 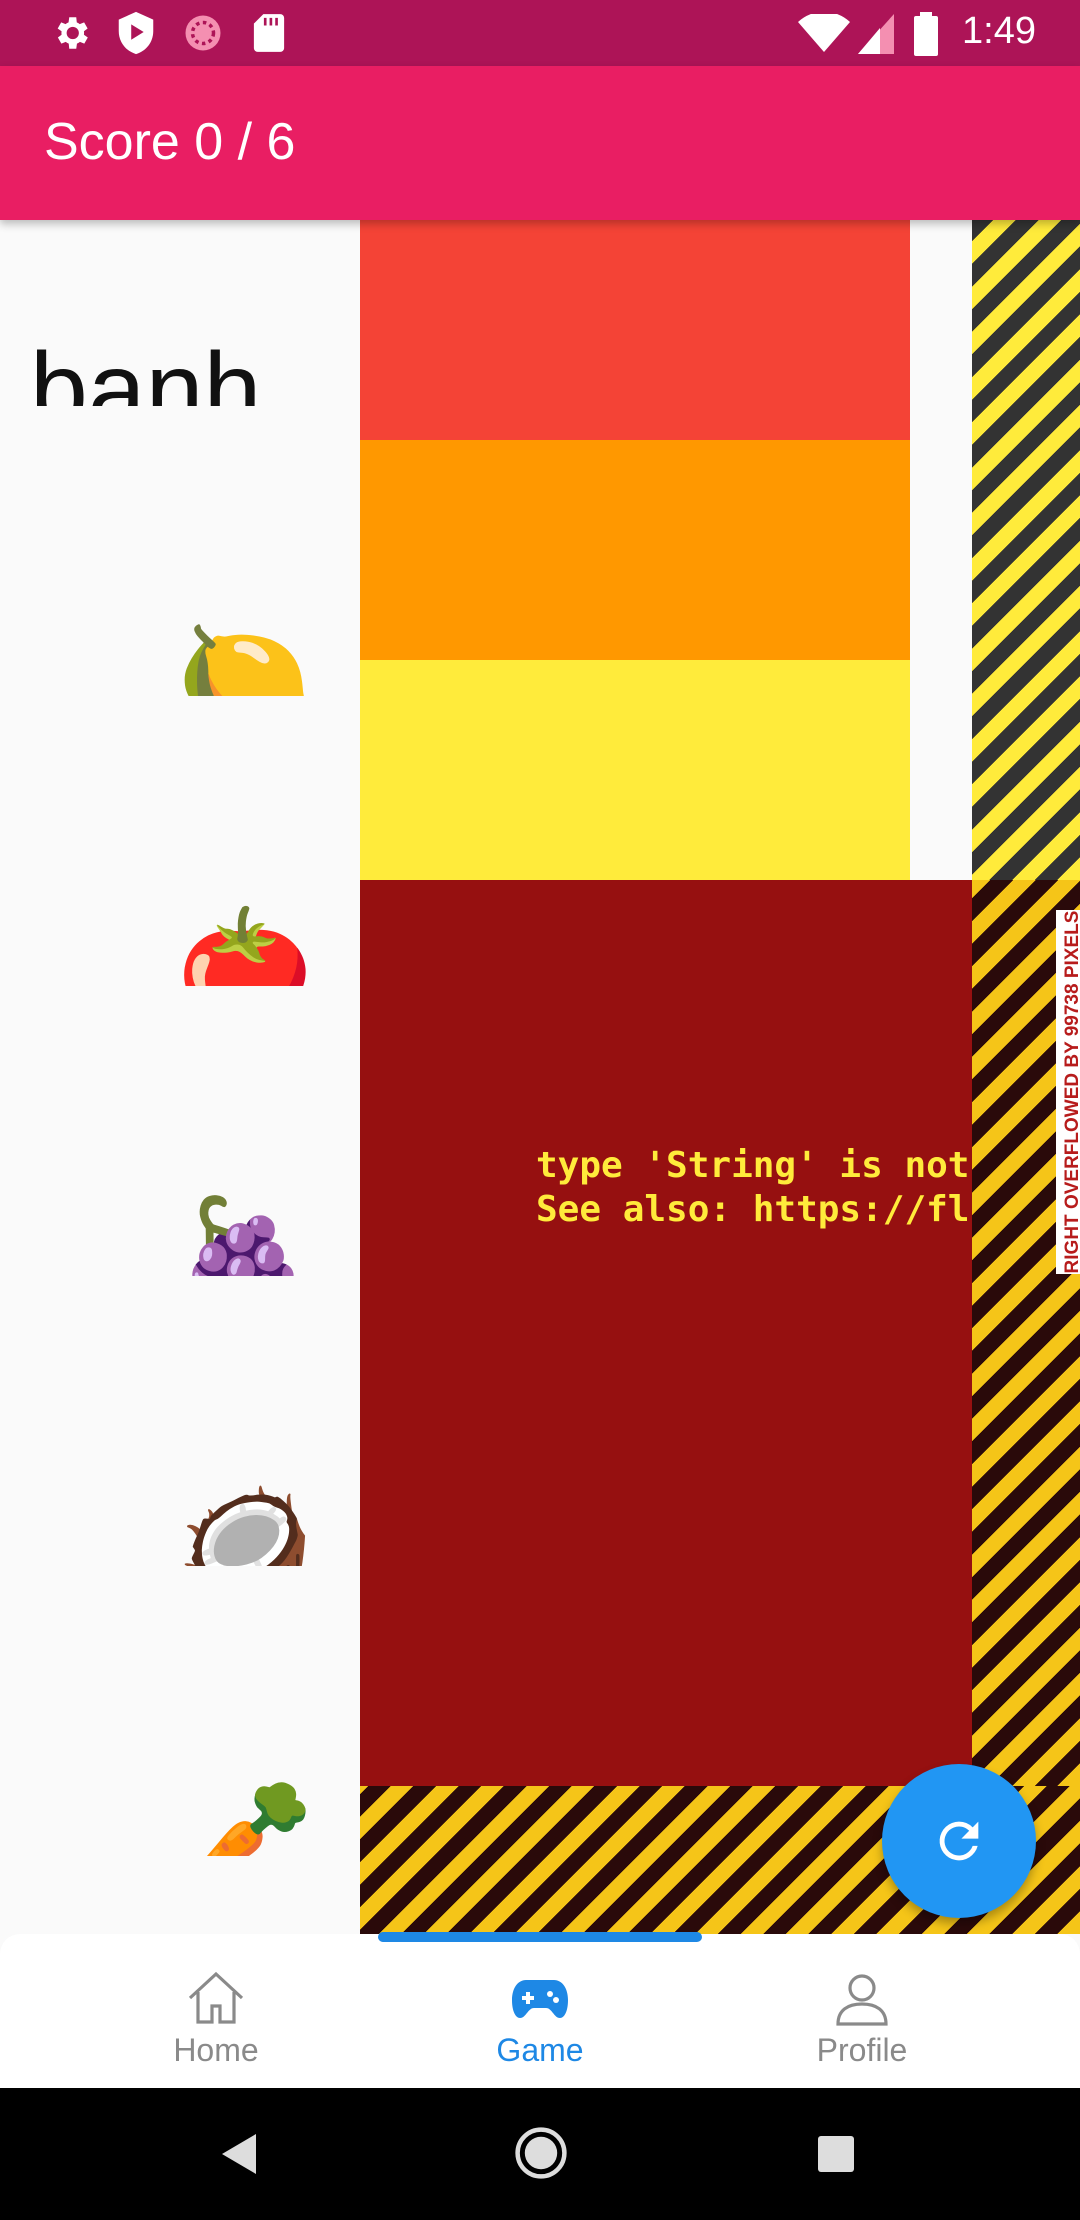 What do you see at coordinates (862, 2000) in the screenshot?
I see `profile-icon` at bounding box center [862, 2000].